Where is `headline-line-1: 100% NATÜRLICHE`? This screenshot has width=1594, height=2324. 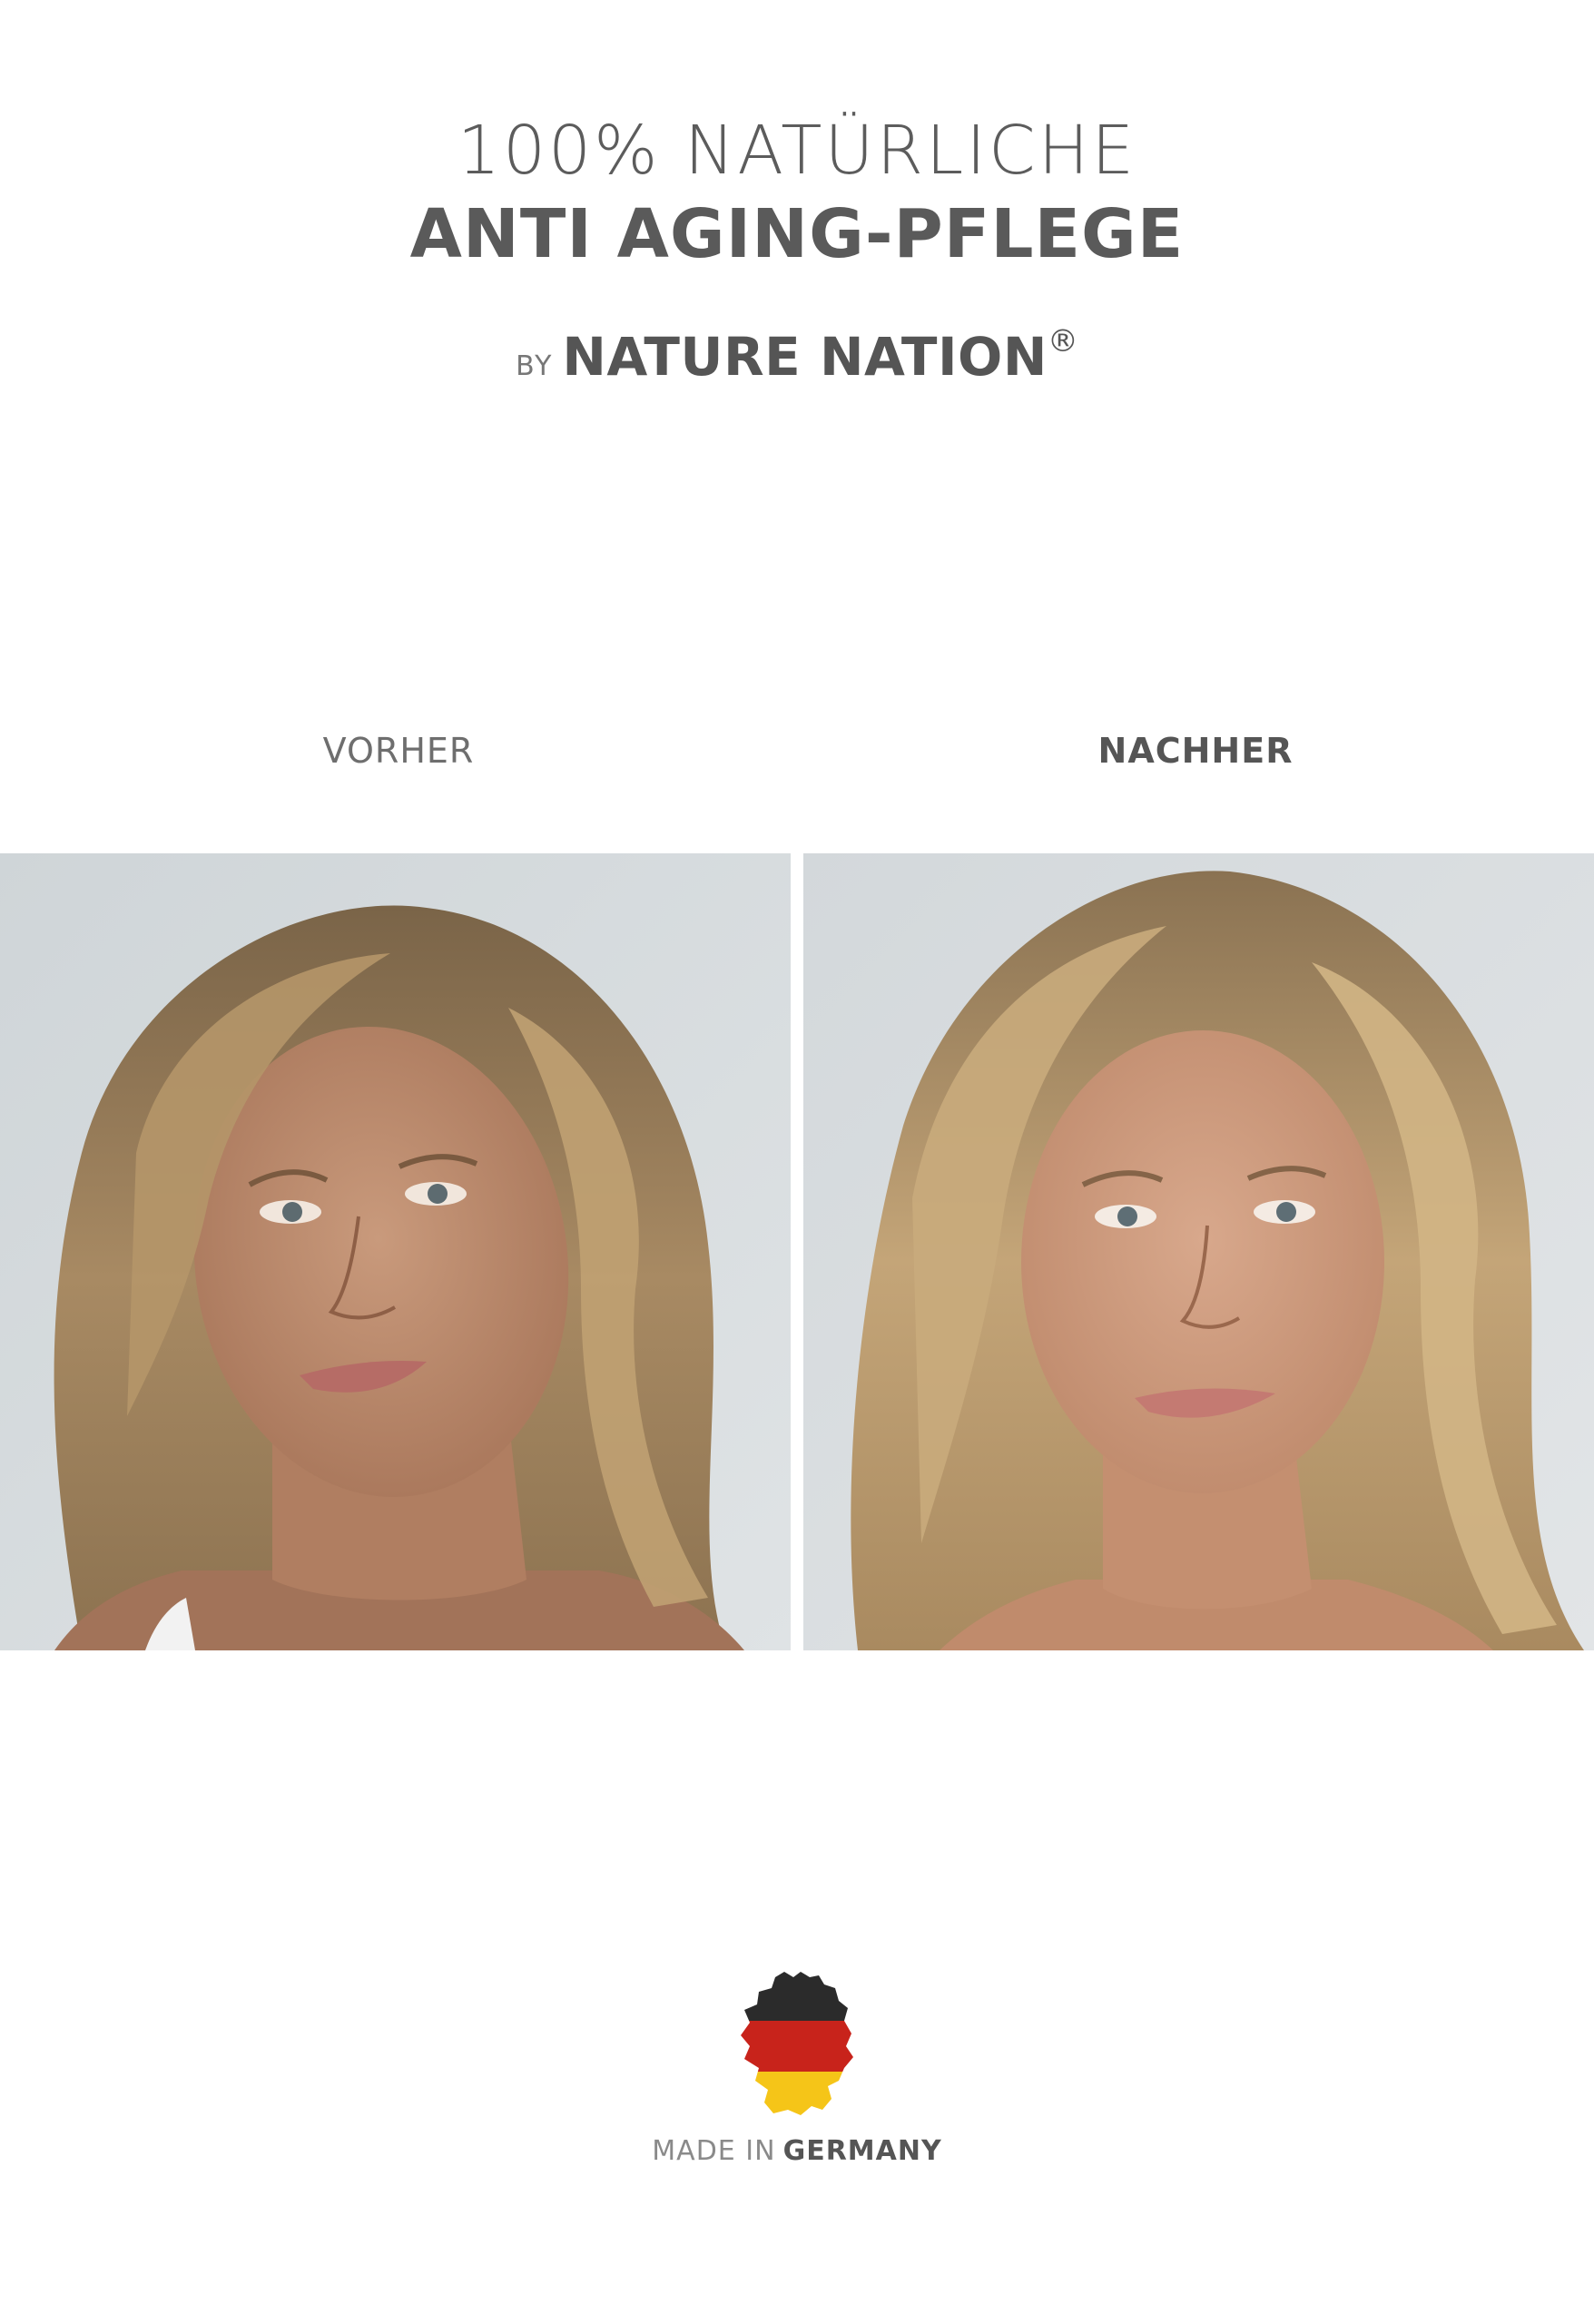
headline-line-1: 100% NATÜRLICHE is located at coordinates (797, 151).